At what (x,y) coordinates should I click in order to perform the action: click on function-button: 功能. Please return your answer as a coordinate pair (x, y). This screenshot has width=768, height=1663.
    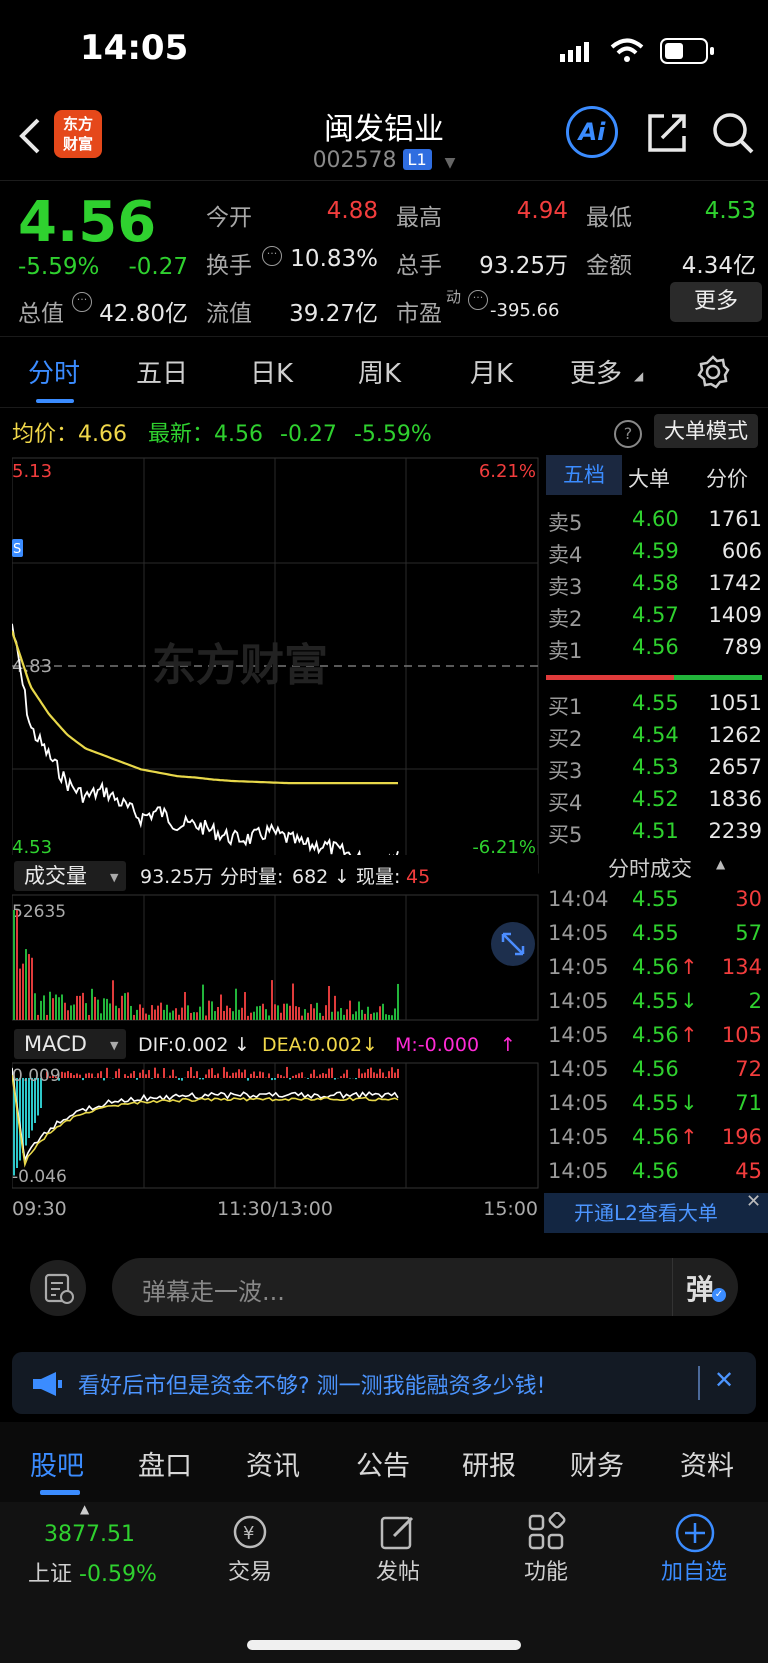
    Looking at the image, I should click on (546, 1570).